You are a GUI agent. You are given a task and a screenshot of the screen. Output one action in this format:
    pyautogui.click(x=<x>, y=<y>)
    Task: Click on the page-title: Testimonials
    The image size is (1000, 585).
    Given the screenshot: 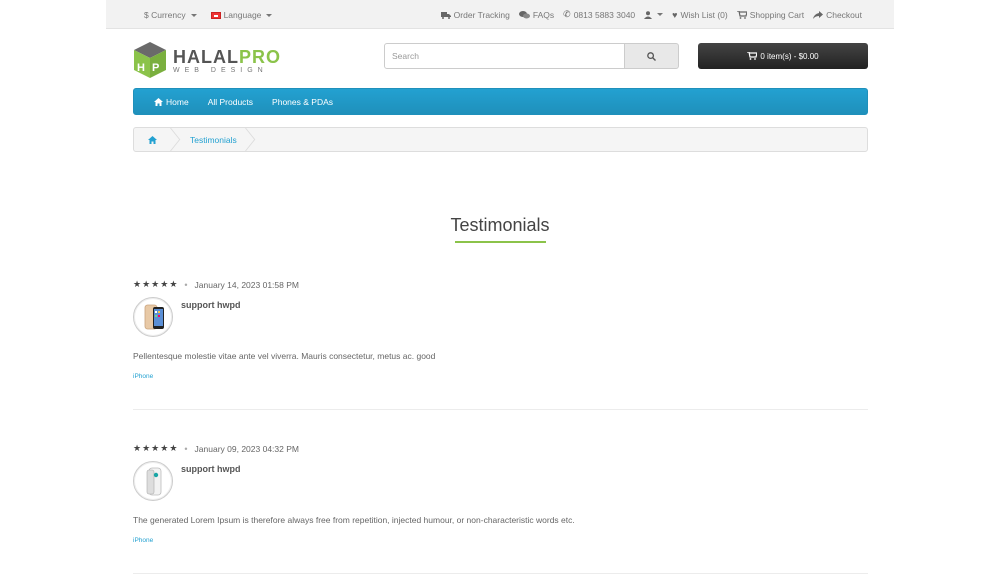 What is the action you would take?
    pyautogui.click(x=500, y=225)
    